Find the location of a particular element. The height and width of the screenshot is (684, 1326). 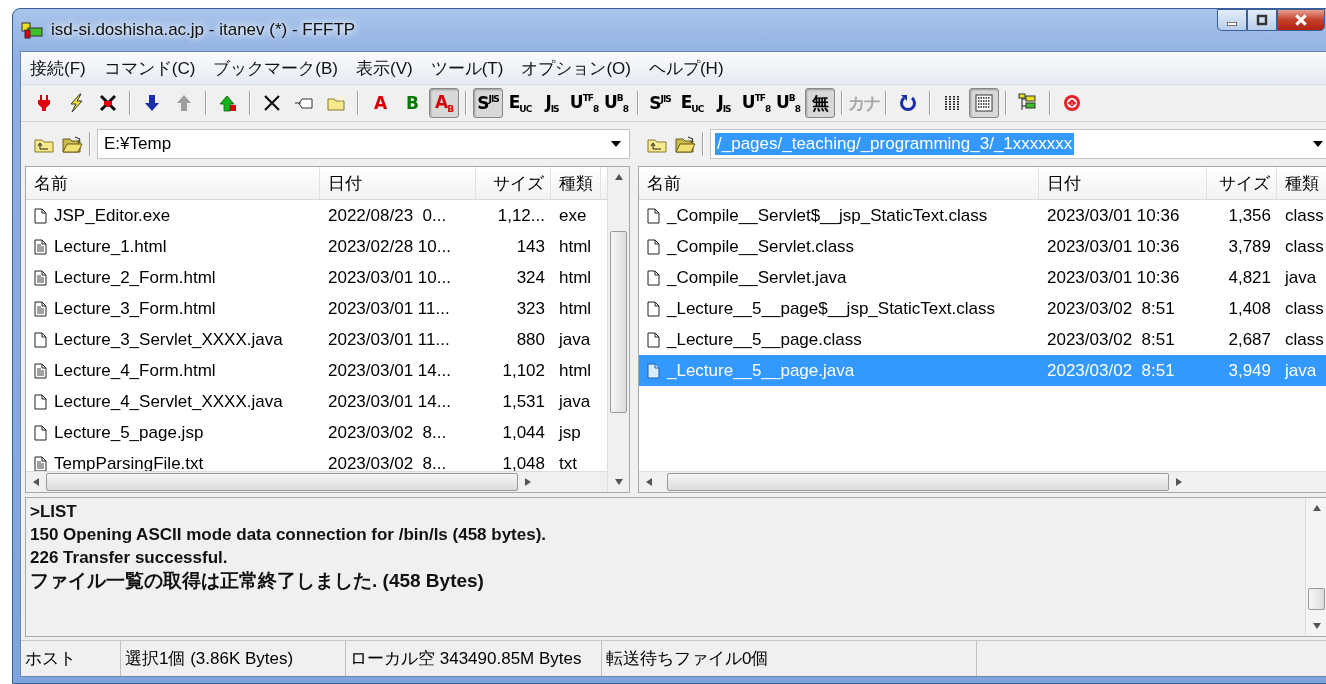

window-title: isd-si.doshisha.ac.jp - itanev (*) - FFFTP is located at coordinates (203, 30).